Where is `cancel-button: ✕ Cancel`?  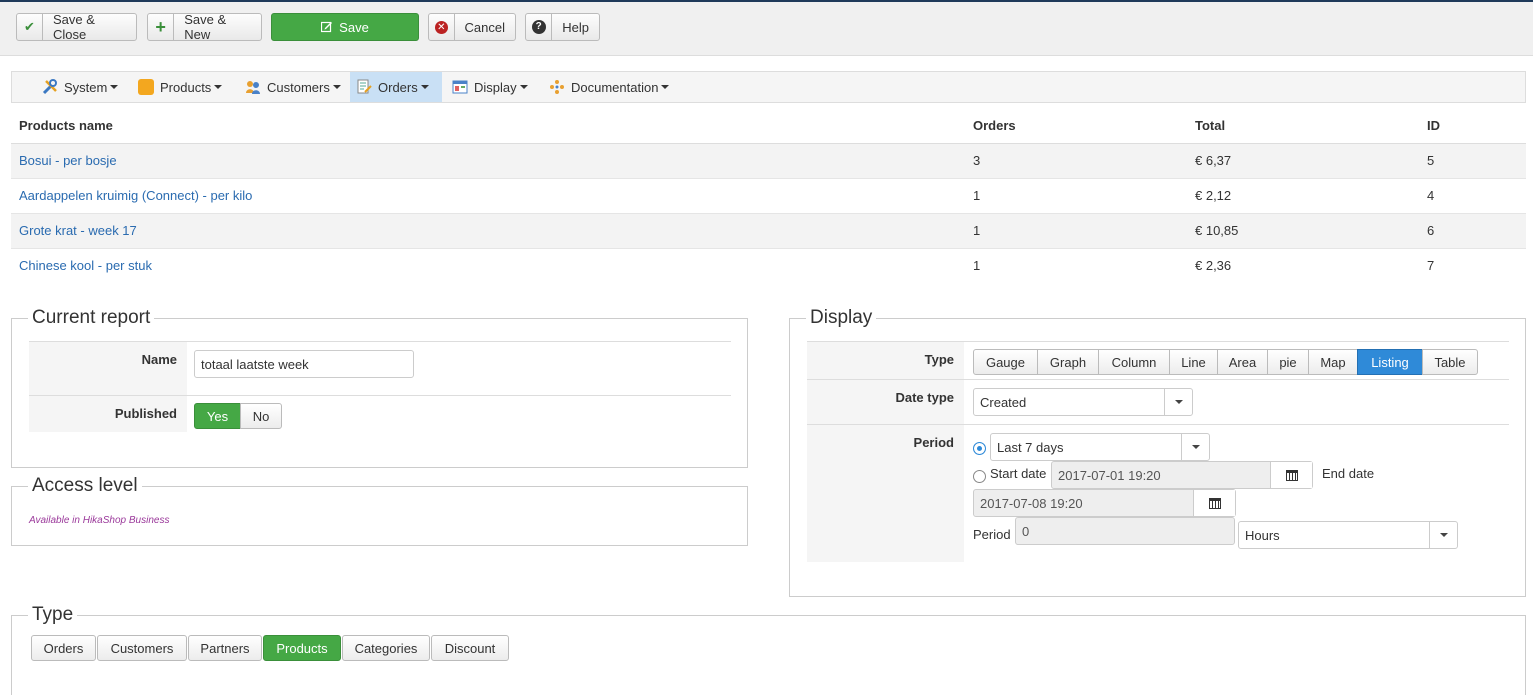 cancel-button: ✕ Cancel is located at coordinates (472, 27).